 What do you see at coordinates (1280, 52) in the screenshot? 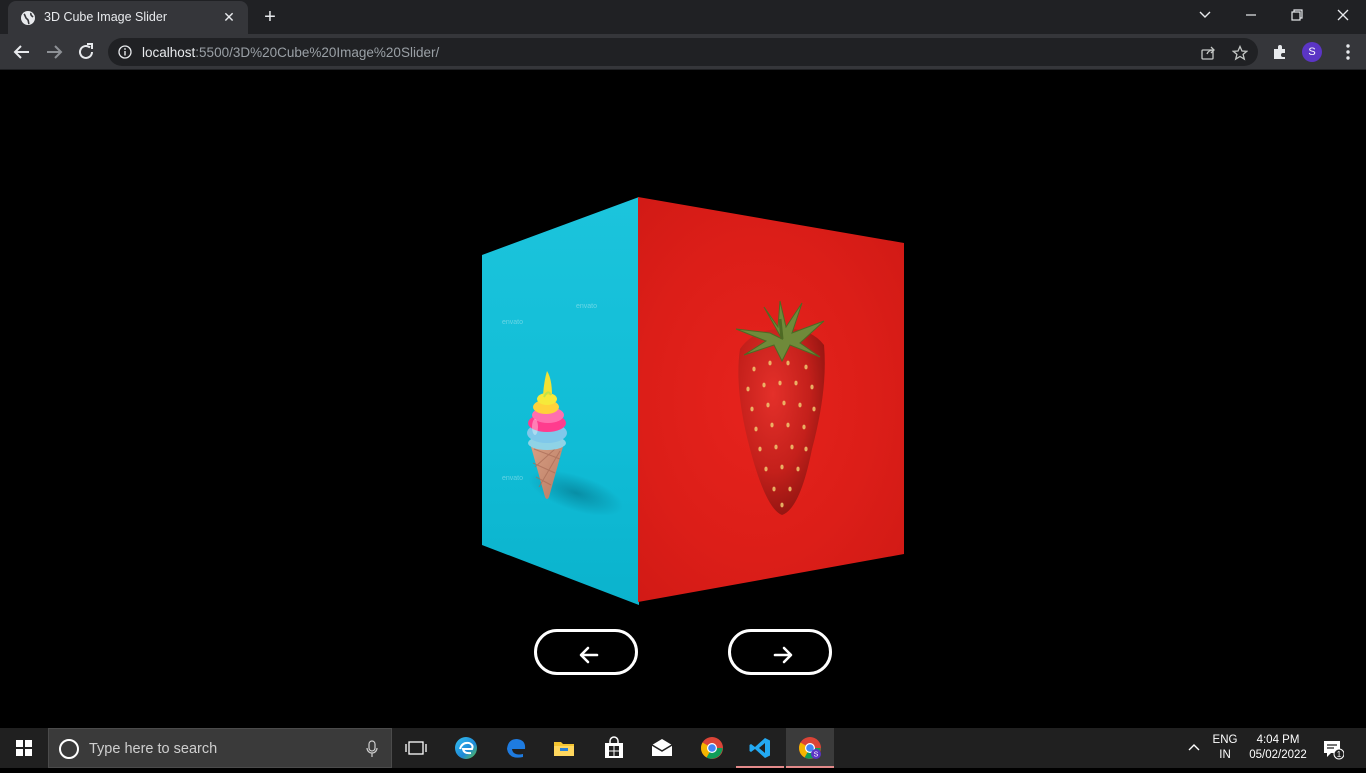
I see `extensions-puzzle-icon` at bounding box center [1280, 52].